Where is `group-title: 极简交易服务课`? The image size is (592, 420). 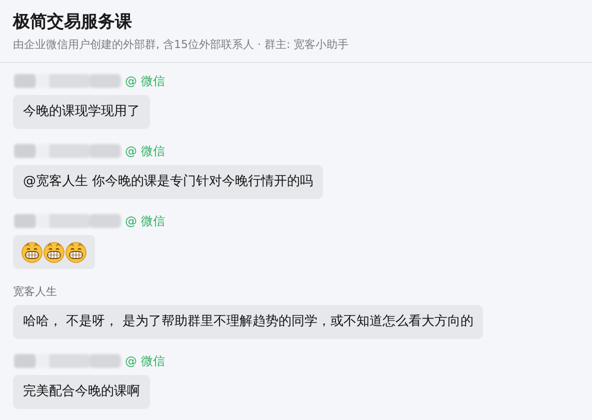 group-title: 极简交易服务课 is located at coordinates (73, 22).